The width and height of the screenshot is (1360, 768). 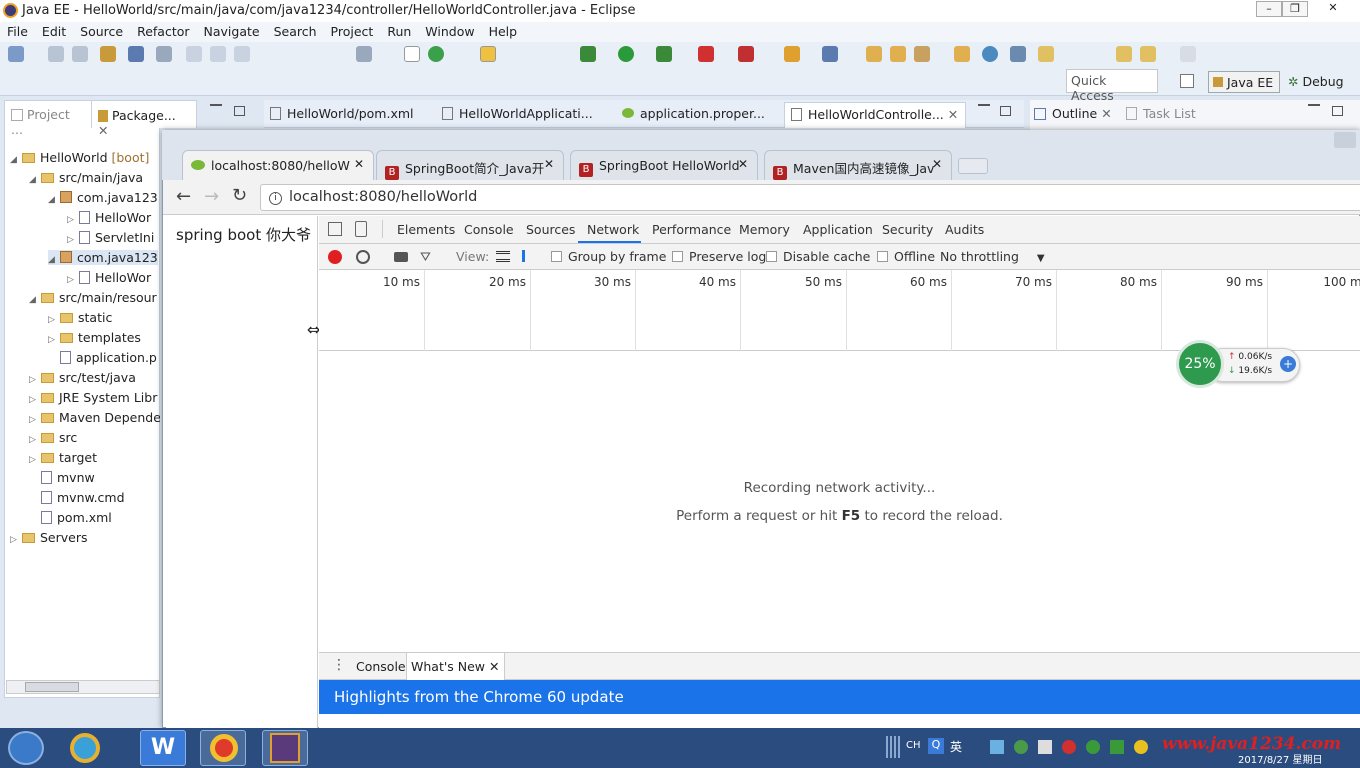 I want to click on editor-tab-controller: HelloWorldControlle... ✕, so click(x=875, y=115).